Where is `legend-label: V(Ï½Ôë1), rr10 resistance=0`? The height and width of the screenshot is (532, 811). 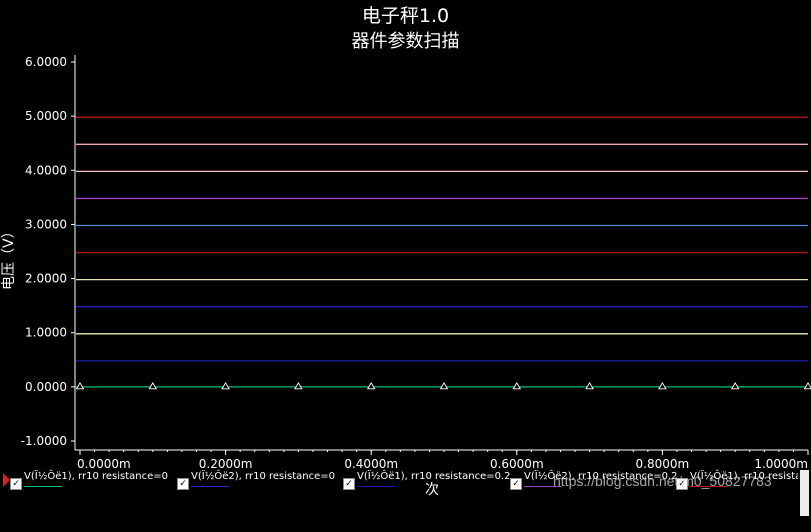
legend-label: V(Ï½Ôë1), rr10 resistance=0 is located at coordinates (96, 476).